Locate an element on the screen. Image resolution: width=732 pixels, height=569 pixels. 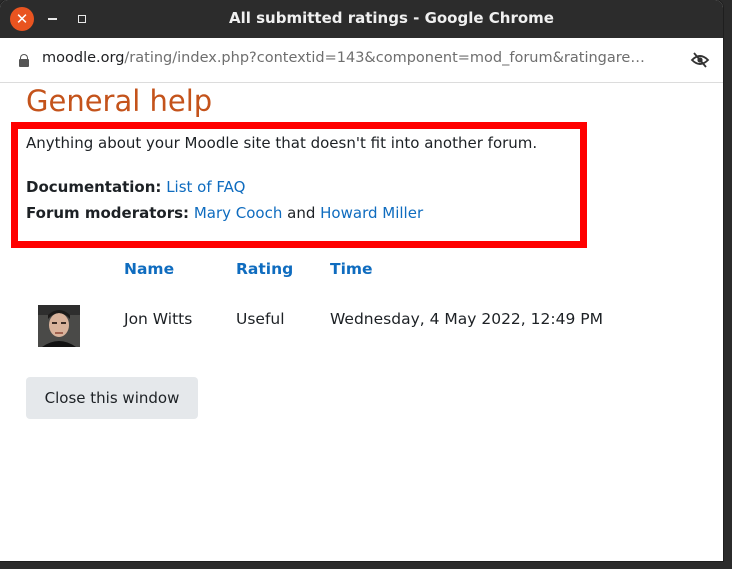
window-title: All submitted ratings - Google Chrome is located at coordinates (391, 18).